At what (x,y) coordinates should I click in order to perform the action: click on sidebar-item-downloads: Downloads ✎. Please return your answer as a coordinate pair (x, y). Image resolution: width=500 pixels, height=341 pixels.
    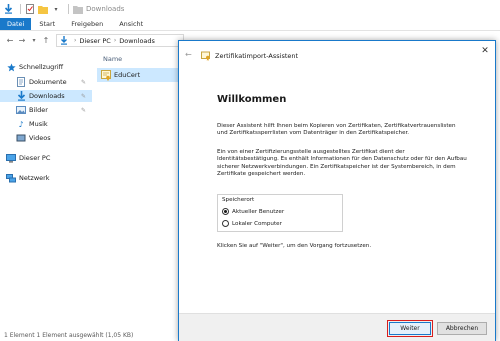
    Looking at the image, I should click on (46, 96).